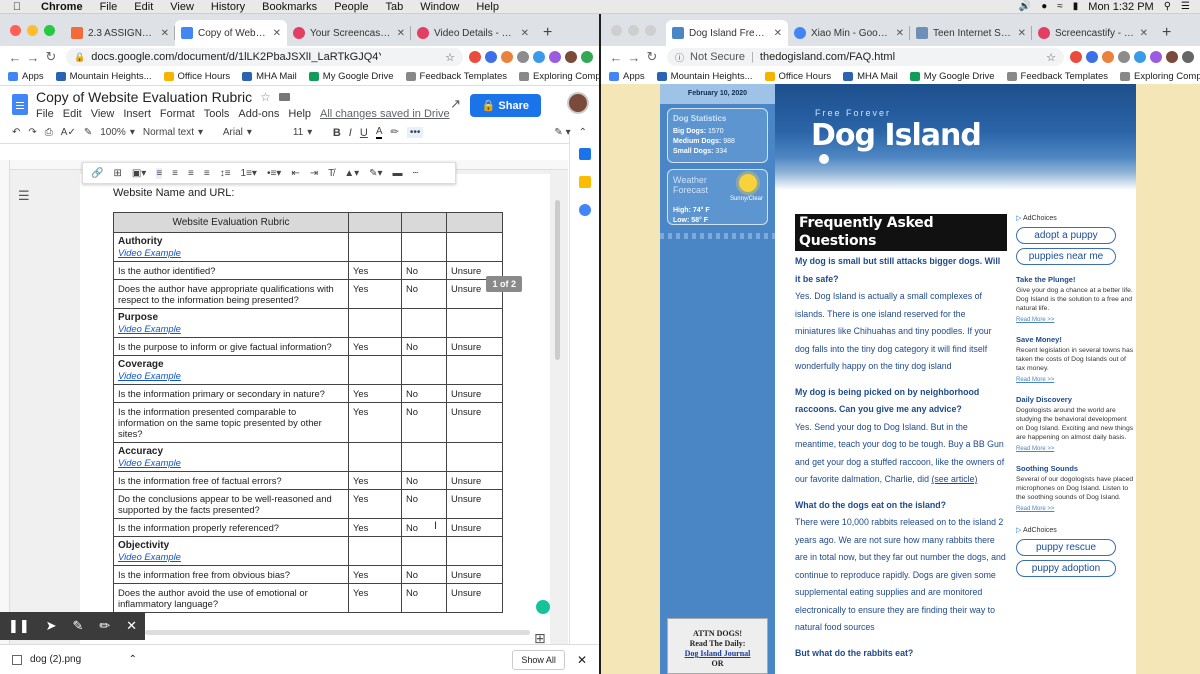  What do you see at coordinates (16, 132) in the screenshot?
I see `undo-icon: ↶` at bounding box center [16, 132].